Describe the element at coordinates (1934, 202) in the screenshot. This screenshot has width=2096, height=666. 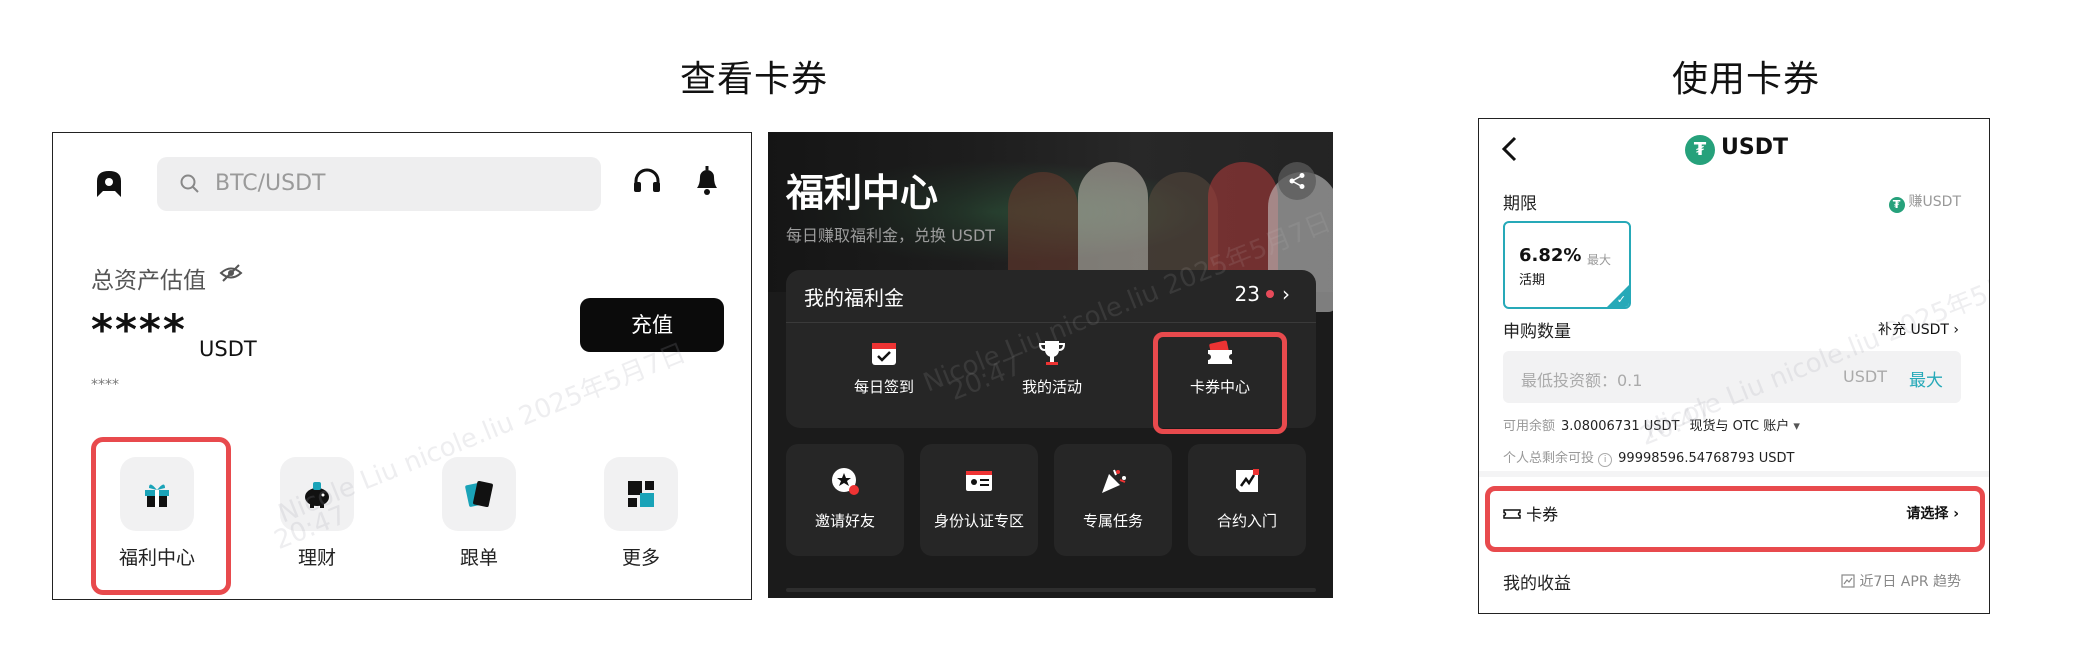
I see `earn-usdt-text: 赚USDT` at that location.